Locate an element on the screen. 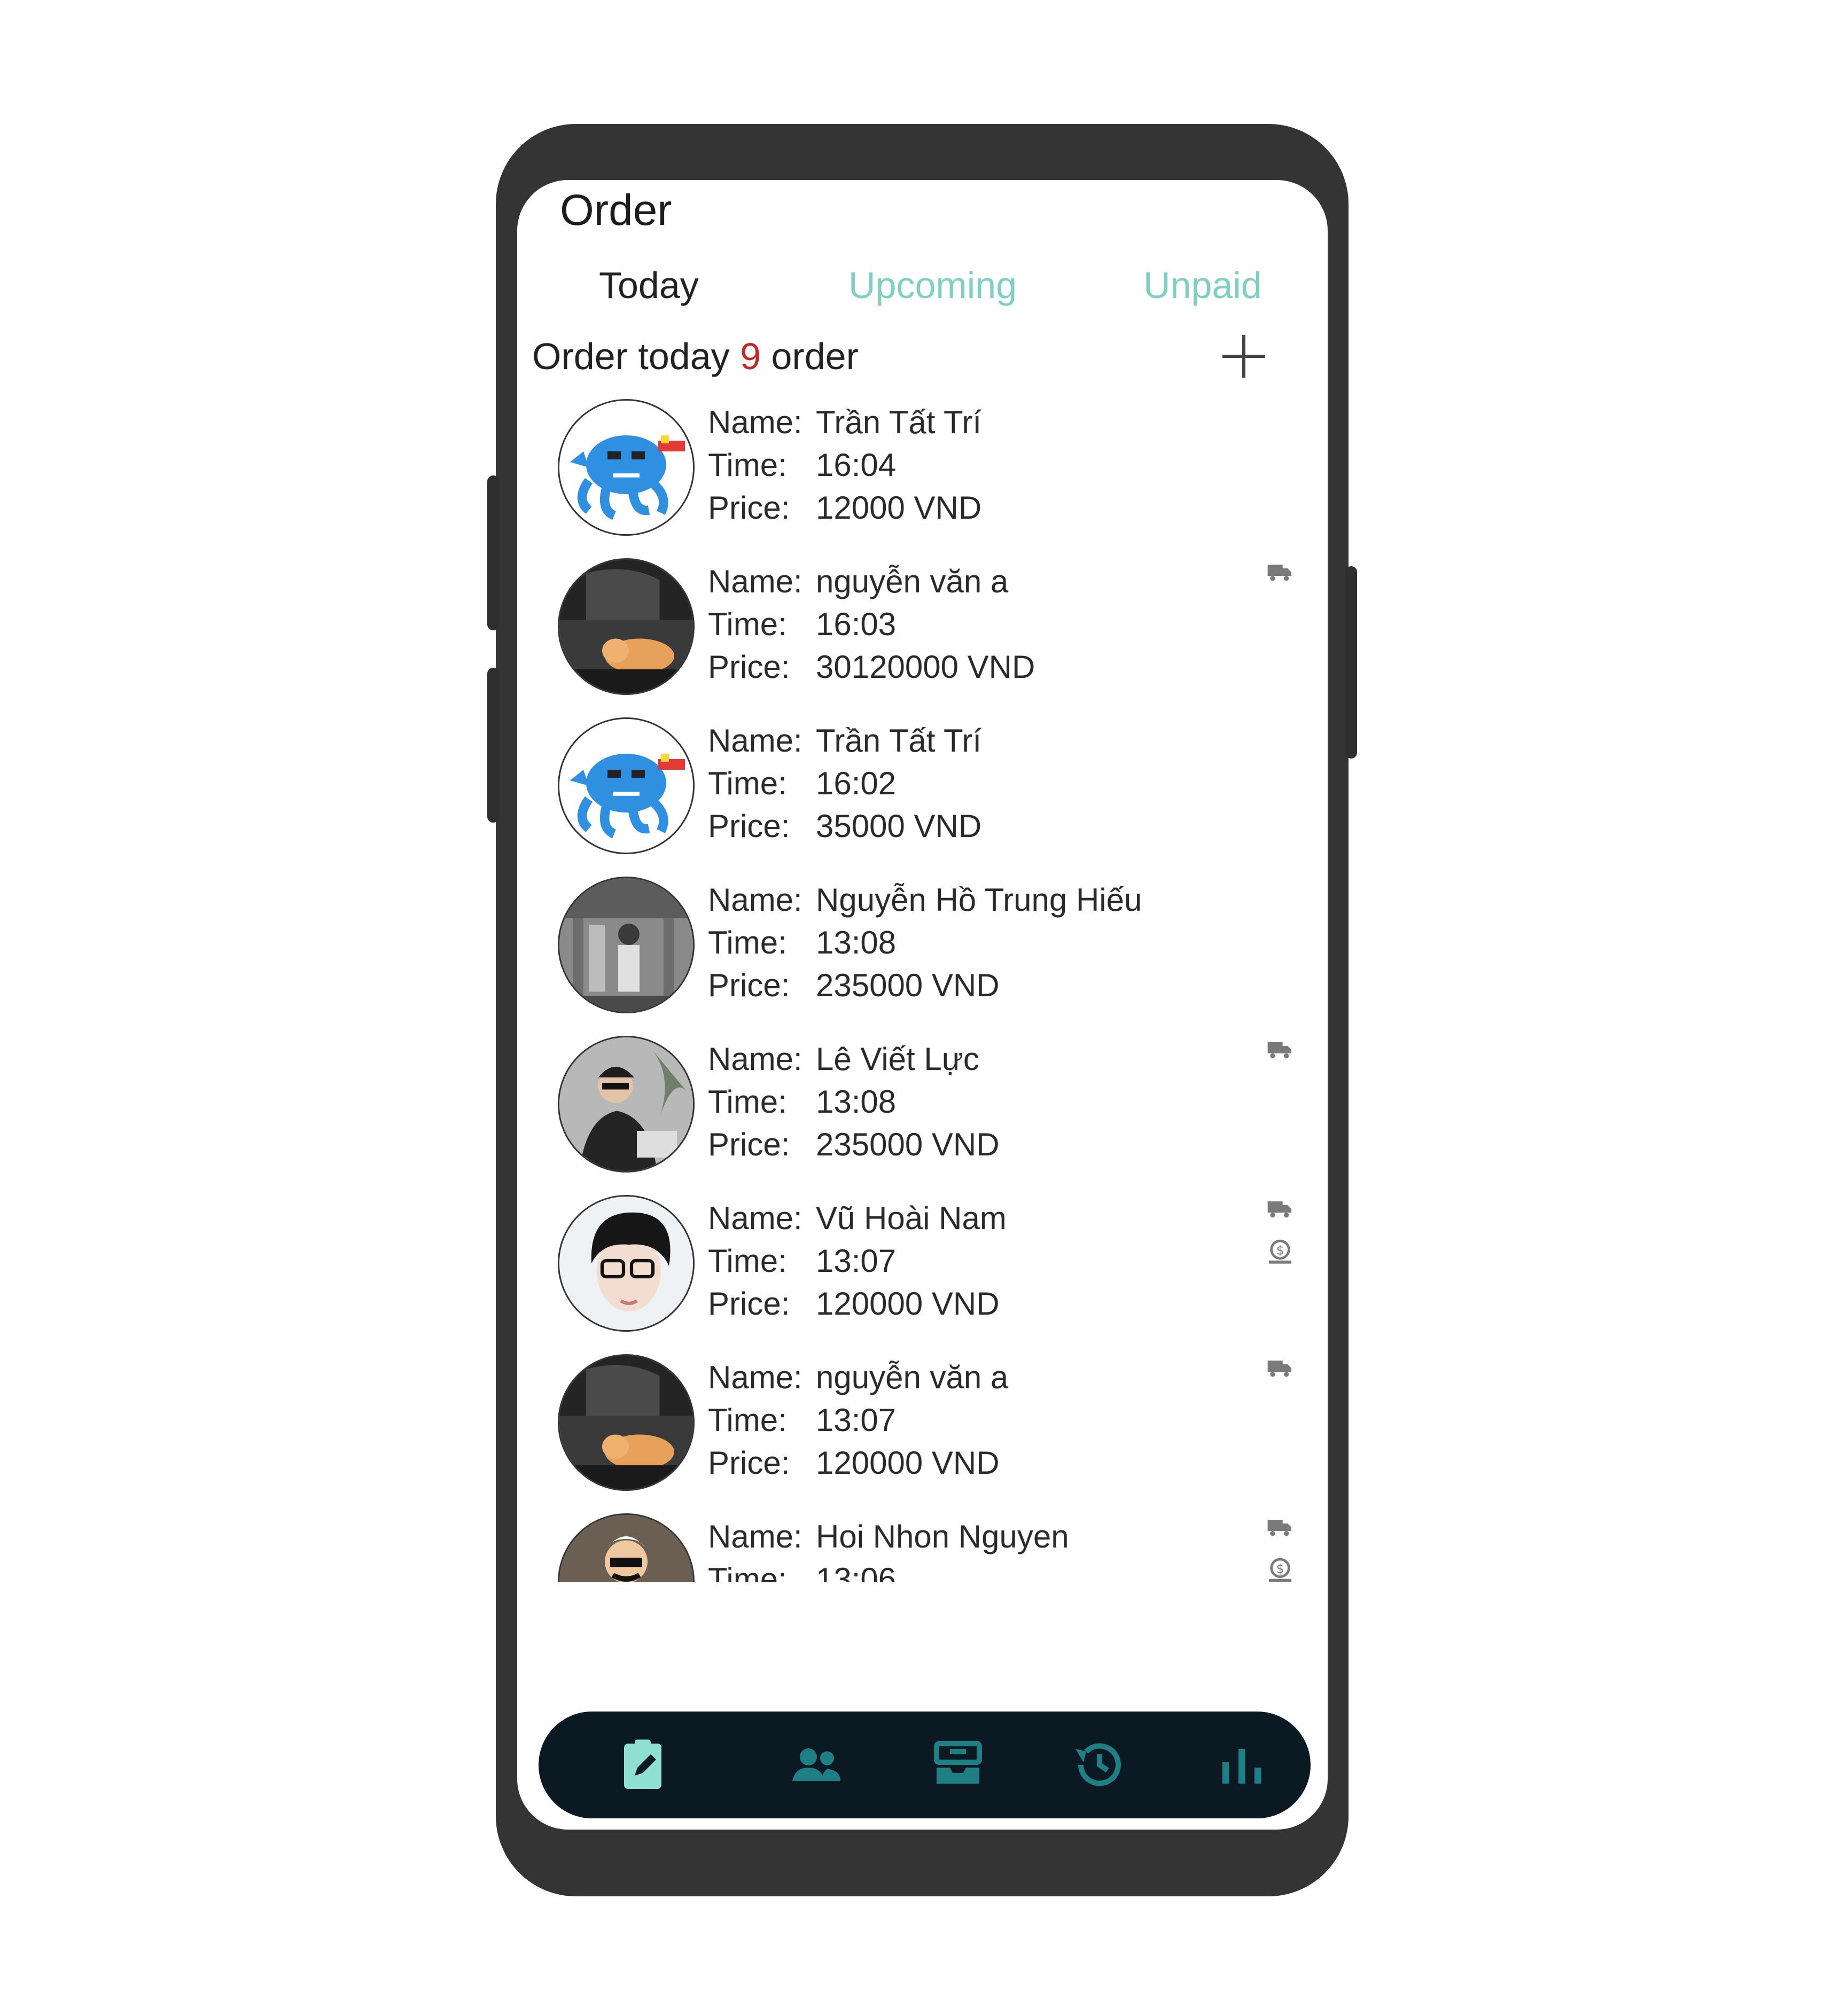  edit-clipboard-icon is located at coordinates (643, 1765).